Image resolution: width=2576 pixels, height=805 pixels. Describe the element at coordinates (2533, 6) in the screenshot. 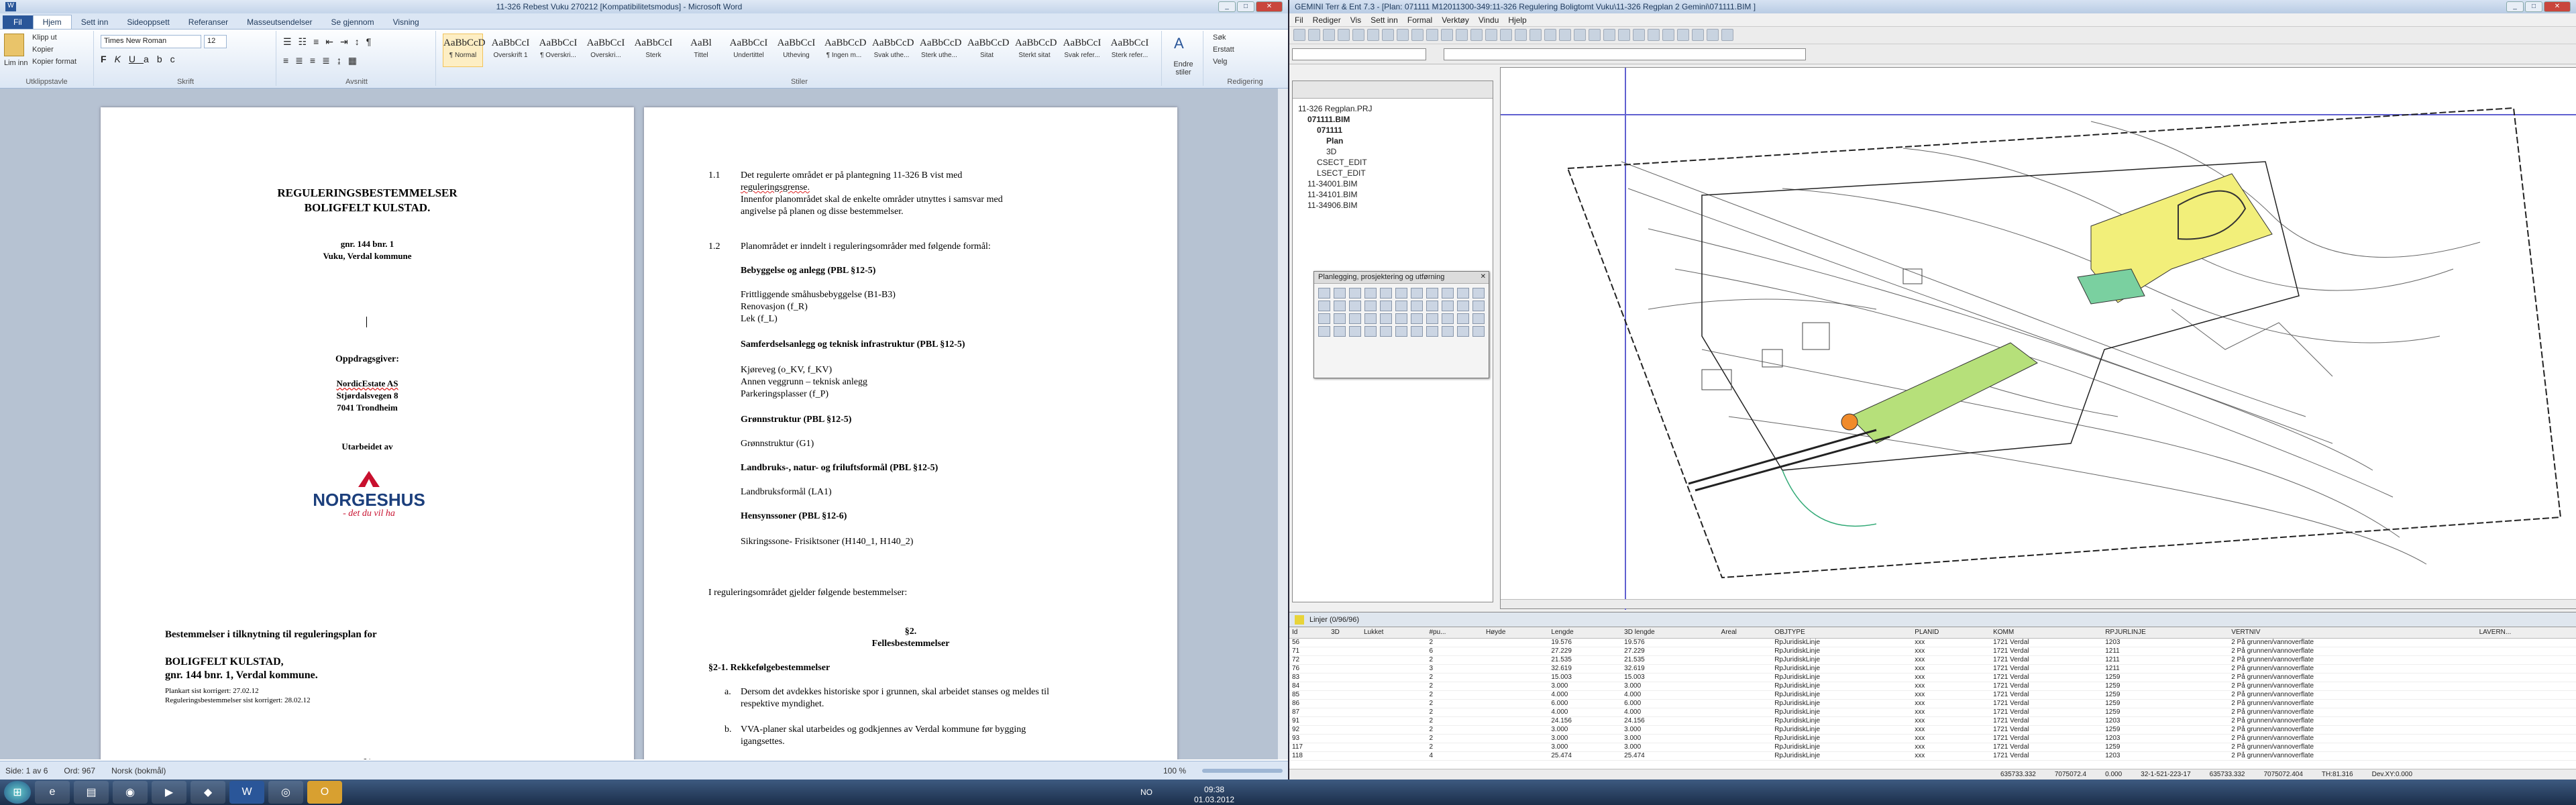

I see `maximize-button: □` at that location.